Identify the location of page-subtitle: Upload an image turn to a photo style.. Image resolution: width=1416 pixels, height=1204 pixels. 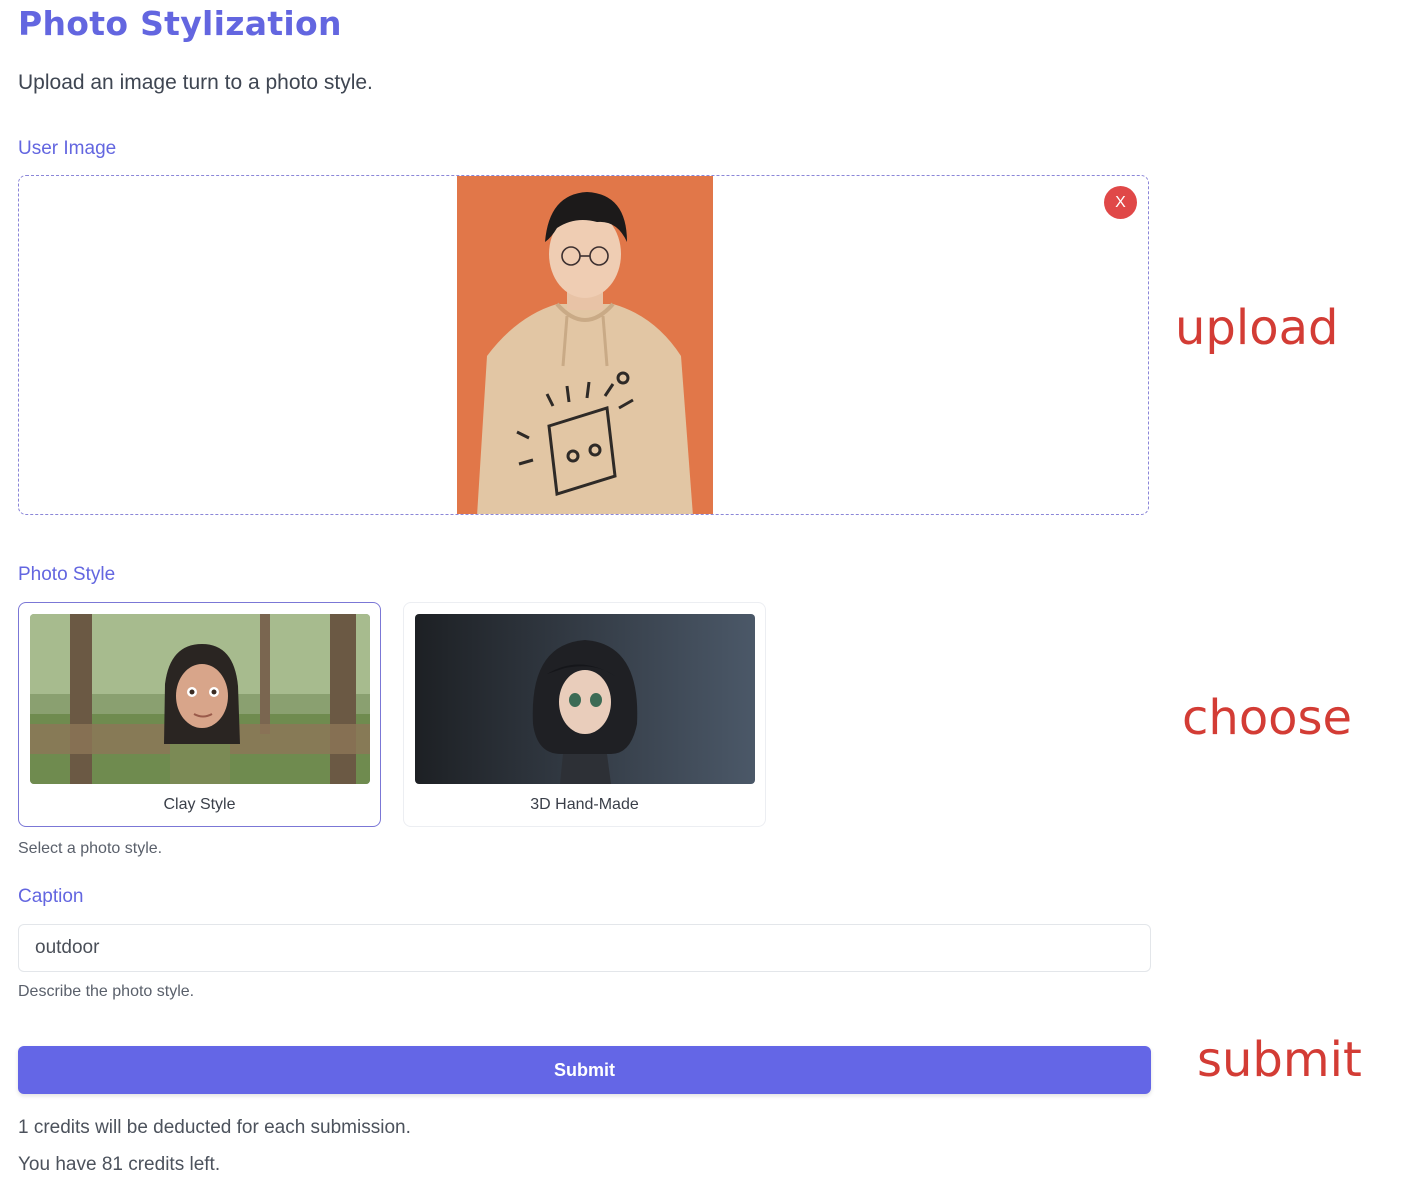
(195, 82).